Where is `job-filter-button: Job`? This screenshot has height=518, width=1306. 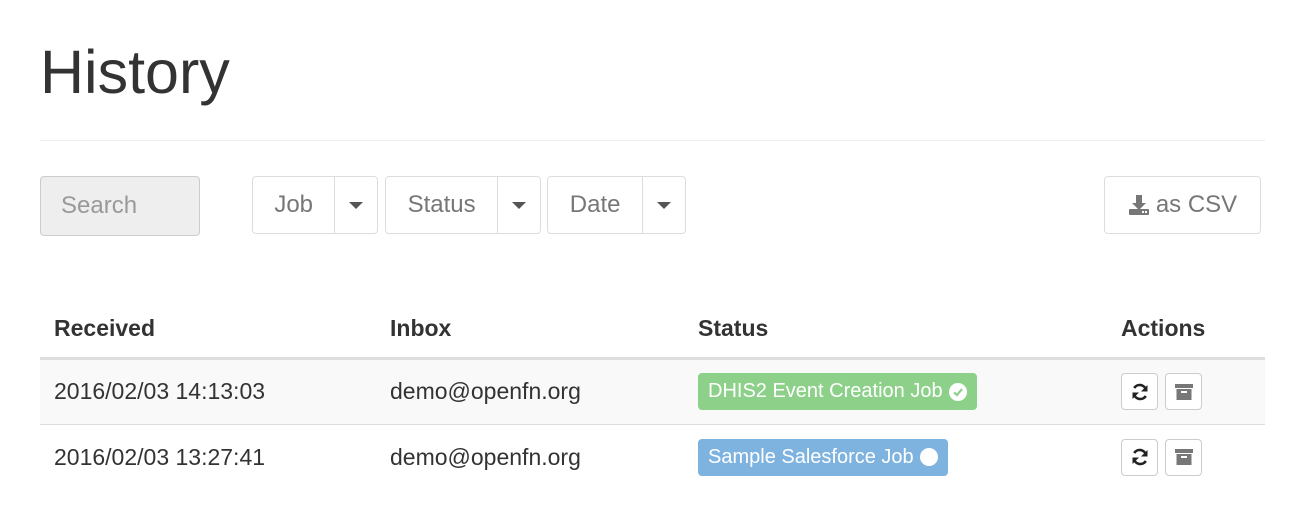
job-filter-button: Job is located at coordinates (294, 205).